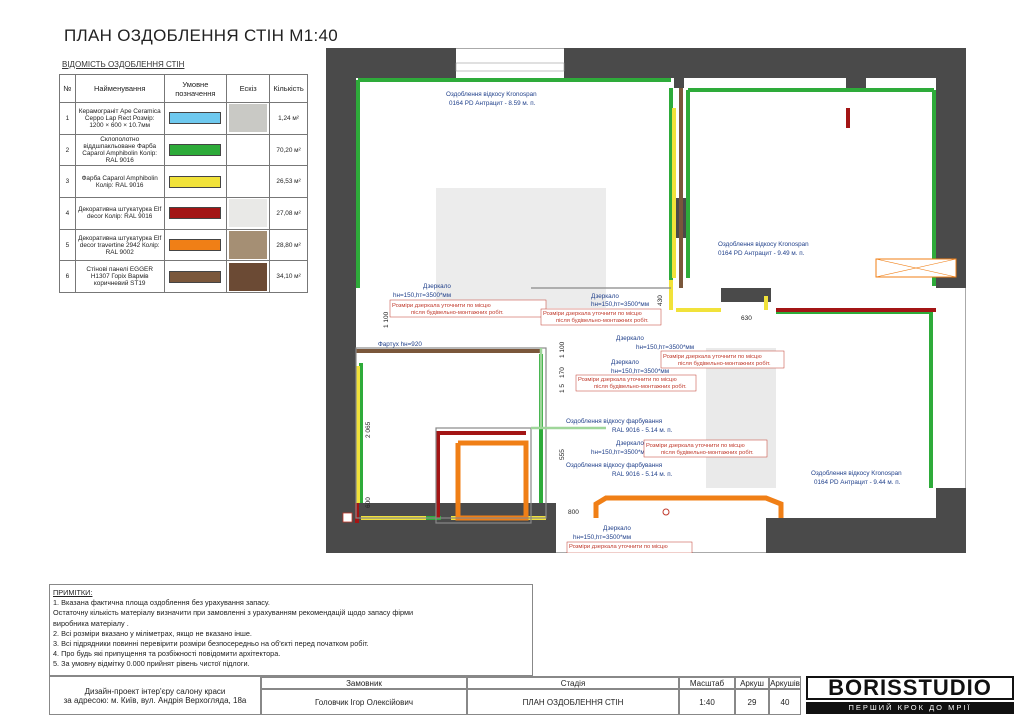 The image size is (1024, 724). Describe the element at coordinates (201, 35) in the screenshot. I see `page-title: ПЛАН ОЗДОБЛЕННЯ СТІН М1:40` at that location.